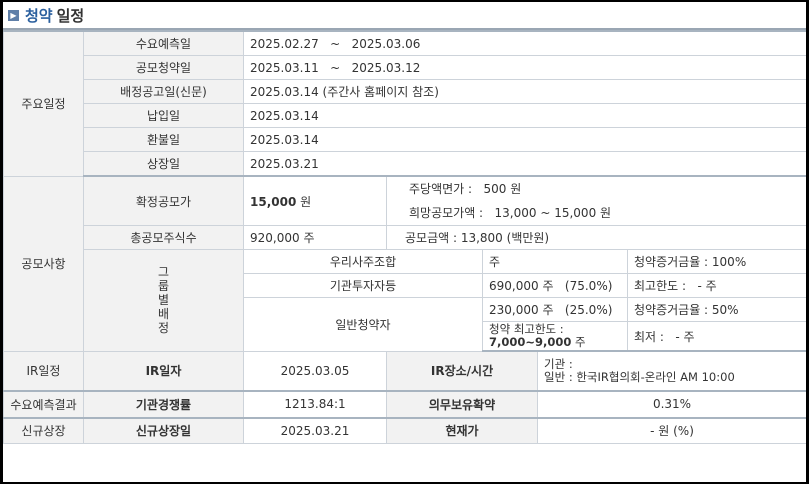  What do you see at coordinates (363, 324) in the screenshot?
I see `retail-label: 일반청약자` at bounding box center [363, 324].